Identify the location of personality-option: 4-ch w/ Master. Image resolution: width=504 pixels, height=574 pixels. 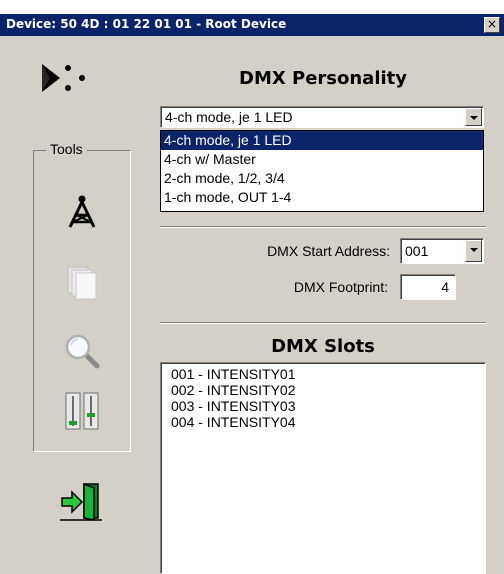
(322, 159).